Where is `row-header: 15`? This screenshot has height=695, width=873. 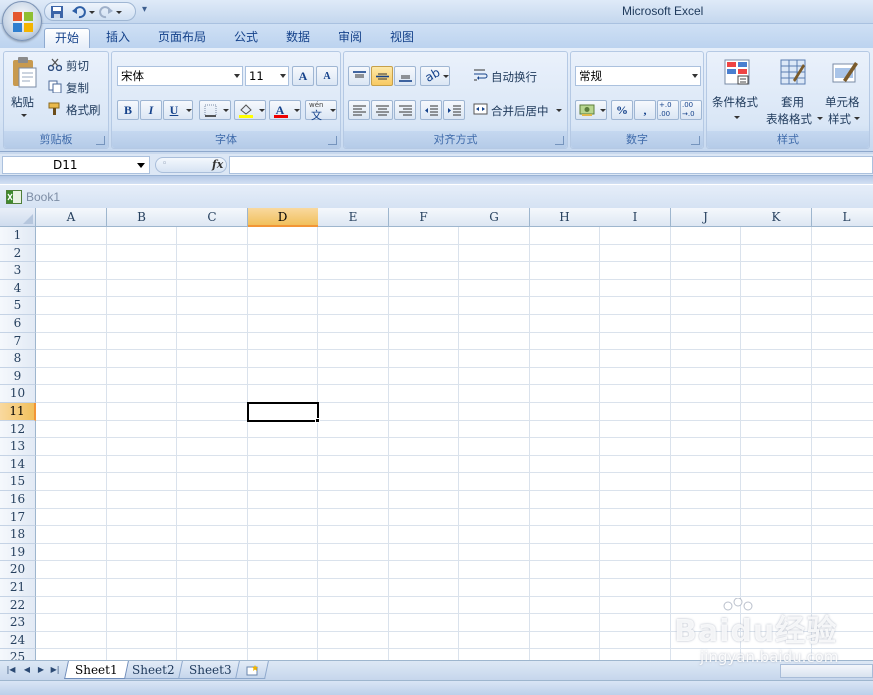
row-header: 15 is located at coordinates (18, 482).